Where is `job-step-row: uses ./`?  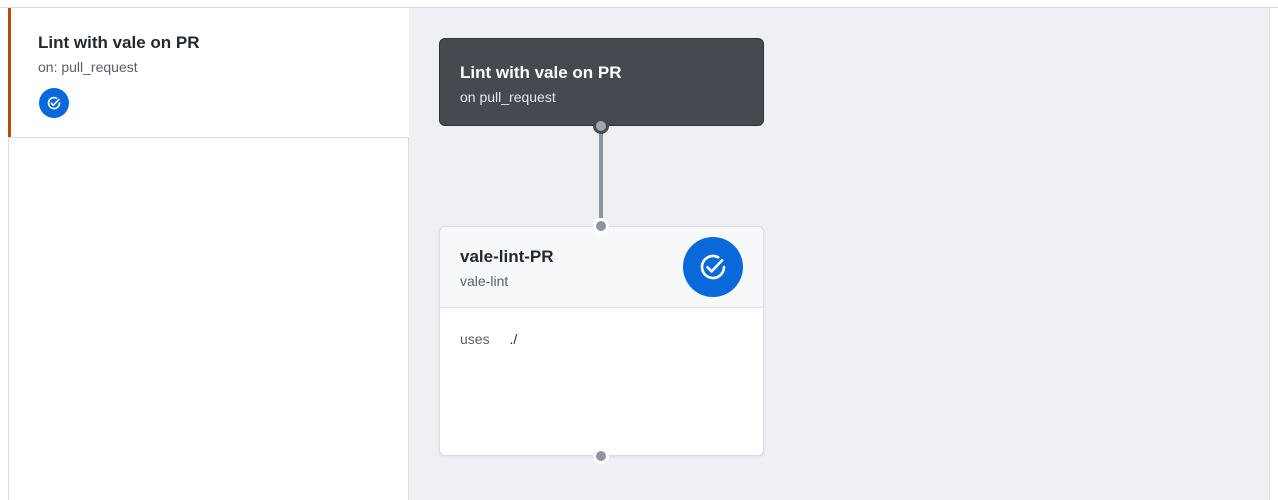
job-step-row: uses ./ is located at coordinates (488, 339).